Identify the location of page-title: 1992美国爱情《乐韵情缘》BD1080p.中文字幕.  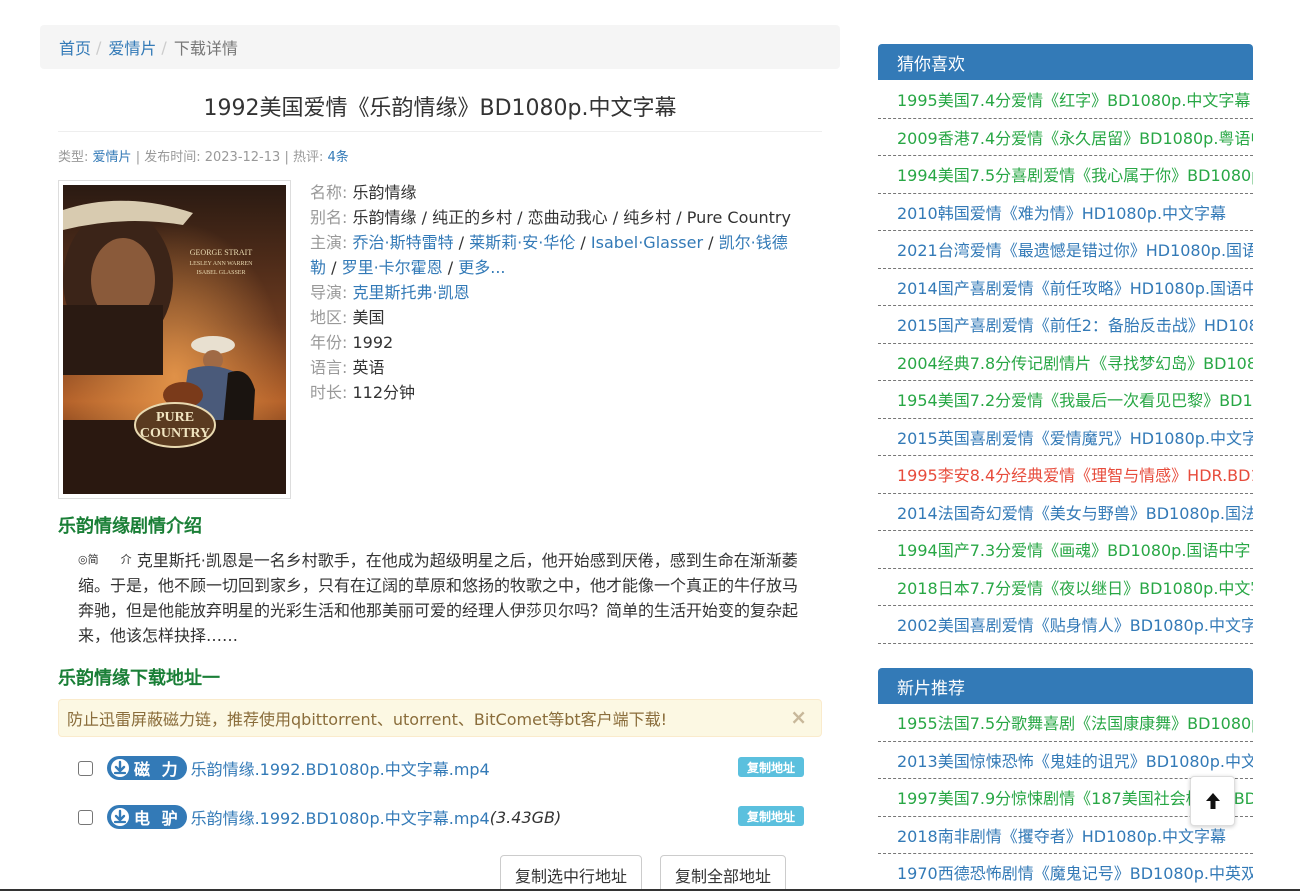
(440, 108).